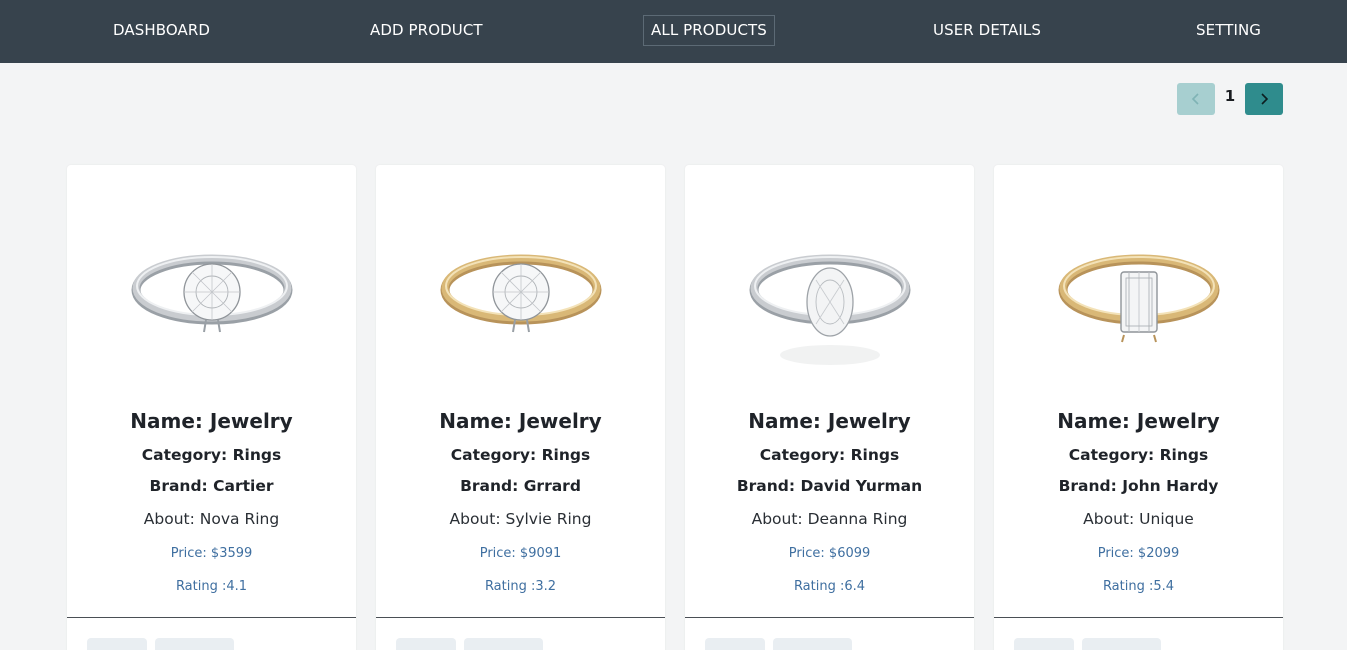 The width and height of the screenshot is (1347, 650). Describe the element at coordinates (1138, 486) in the screenshot. I see `product-brand: Brand: John Hardy` at that location.